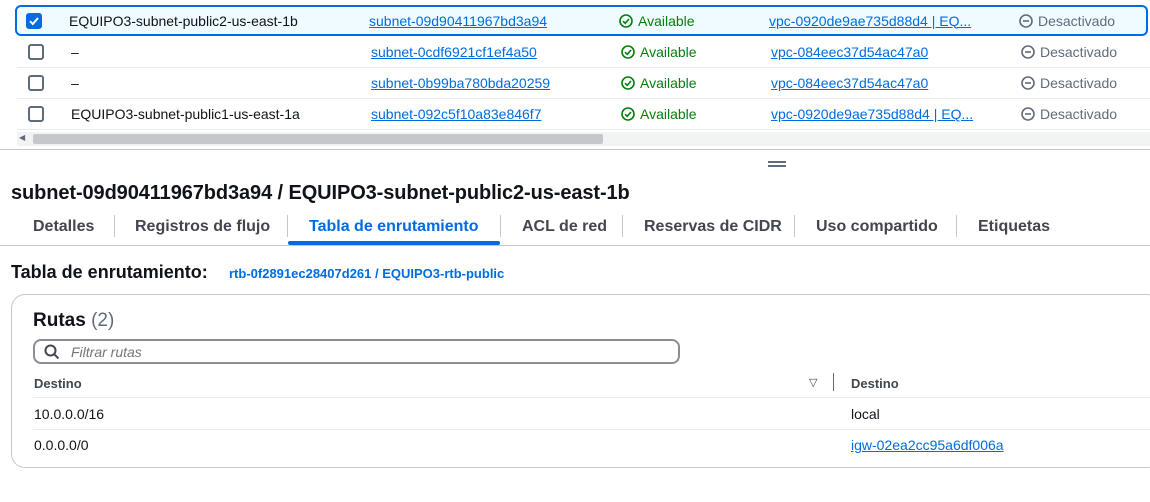  What do you see at coordinates (109, 272) in the screenshot?
I see `route-table-heading: Tabla de enrutamiento:` at bounding box center [109, 272].